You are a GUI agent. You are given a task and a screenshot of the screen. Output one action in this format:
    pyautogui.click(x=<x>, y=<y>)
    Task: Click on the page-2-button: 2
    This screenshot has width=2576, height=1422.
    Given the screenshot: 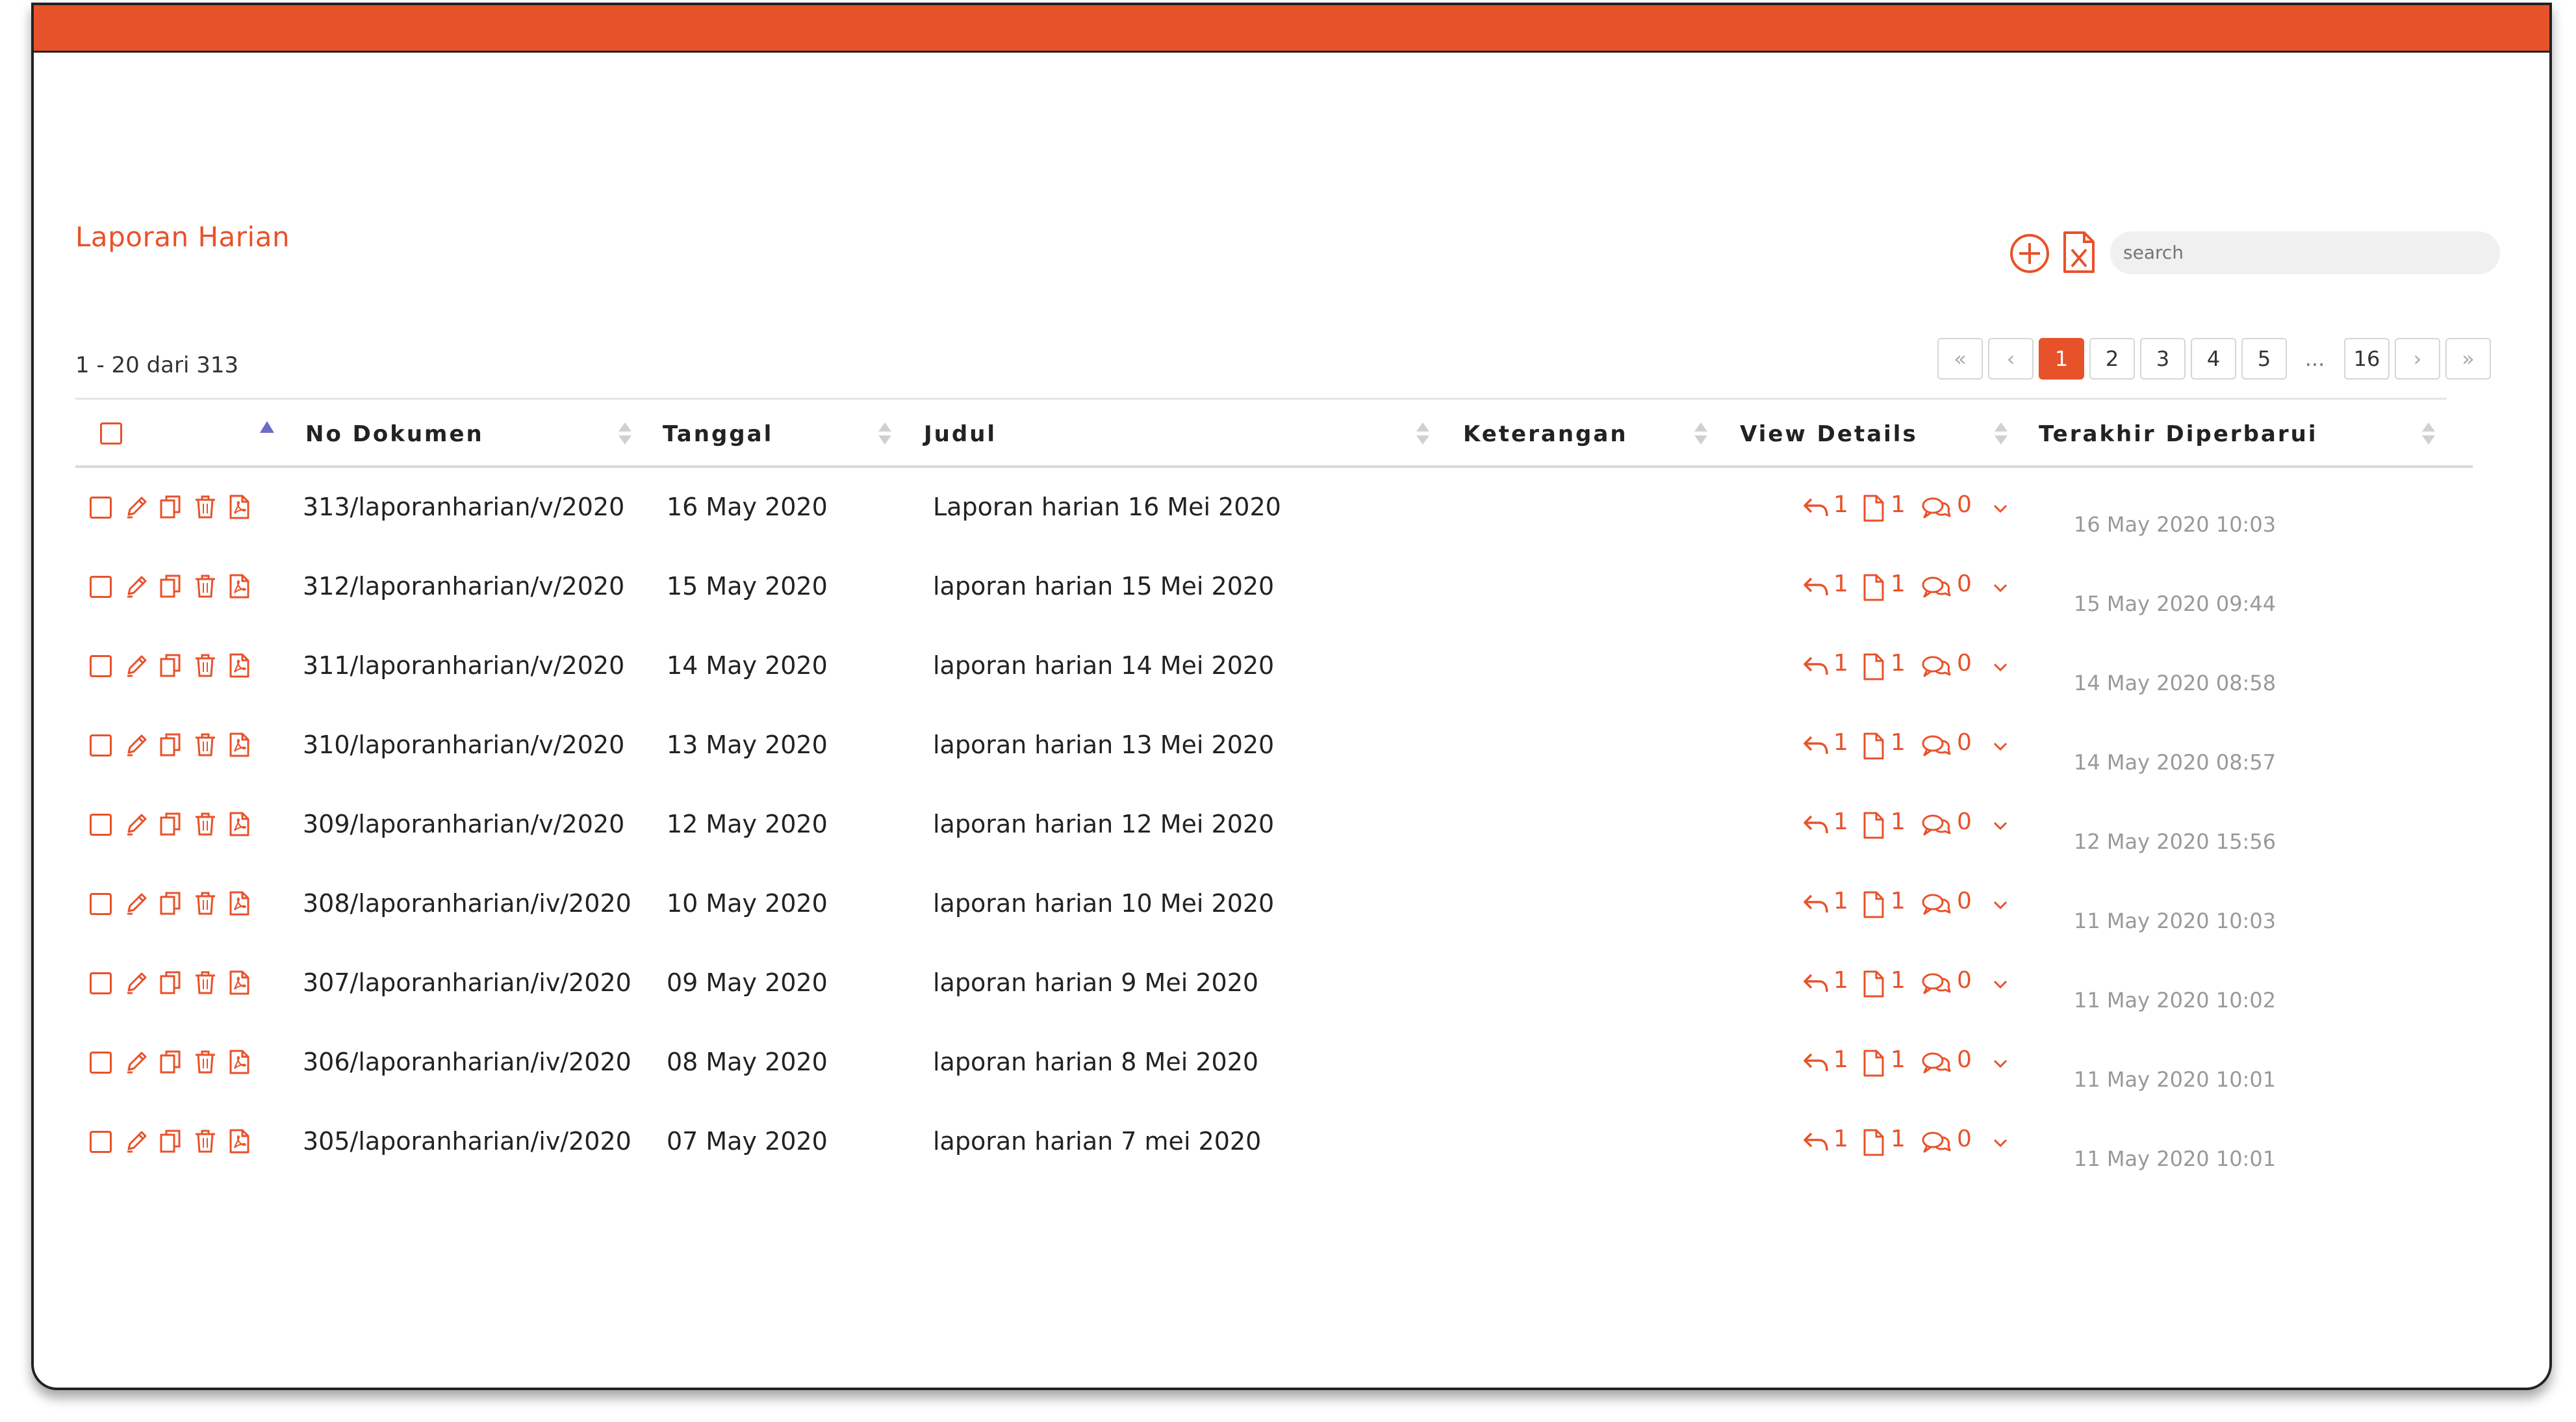 What is the action you would take?
    pyautogui.click(x=2112, y=359)
    